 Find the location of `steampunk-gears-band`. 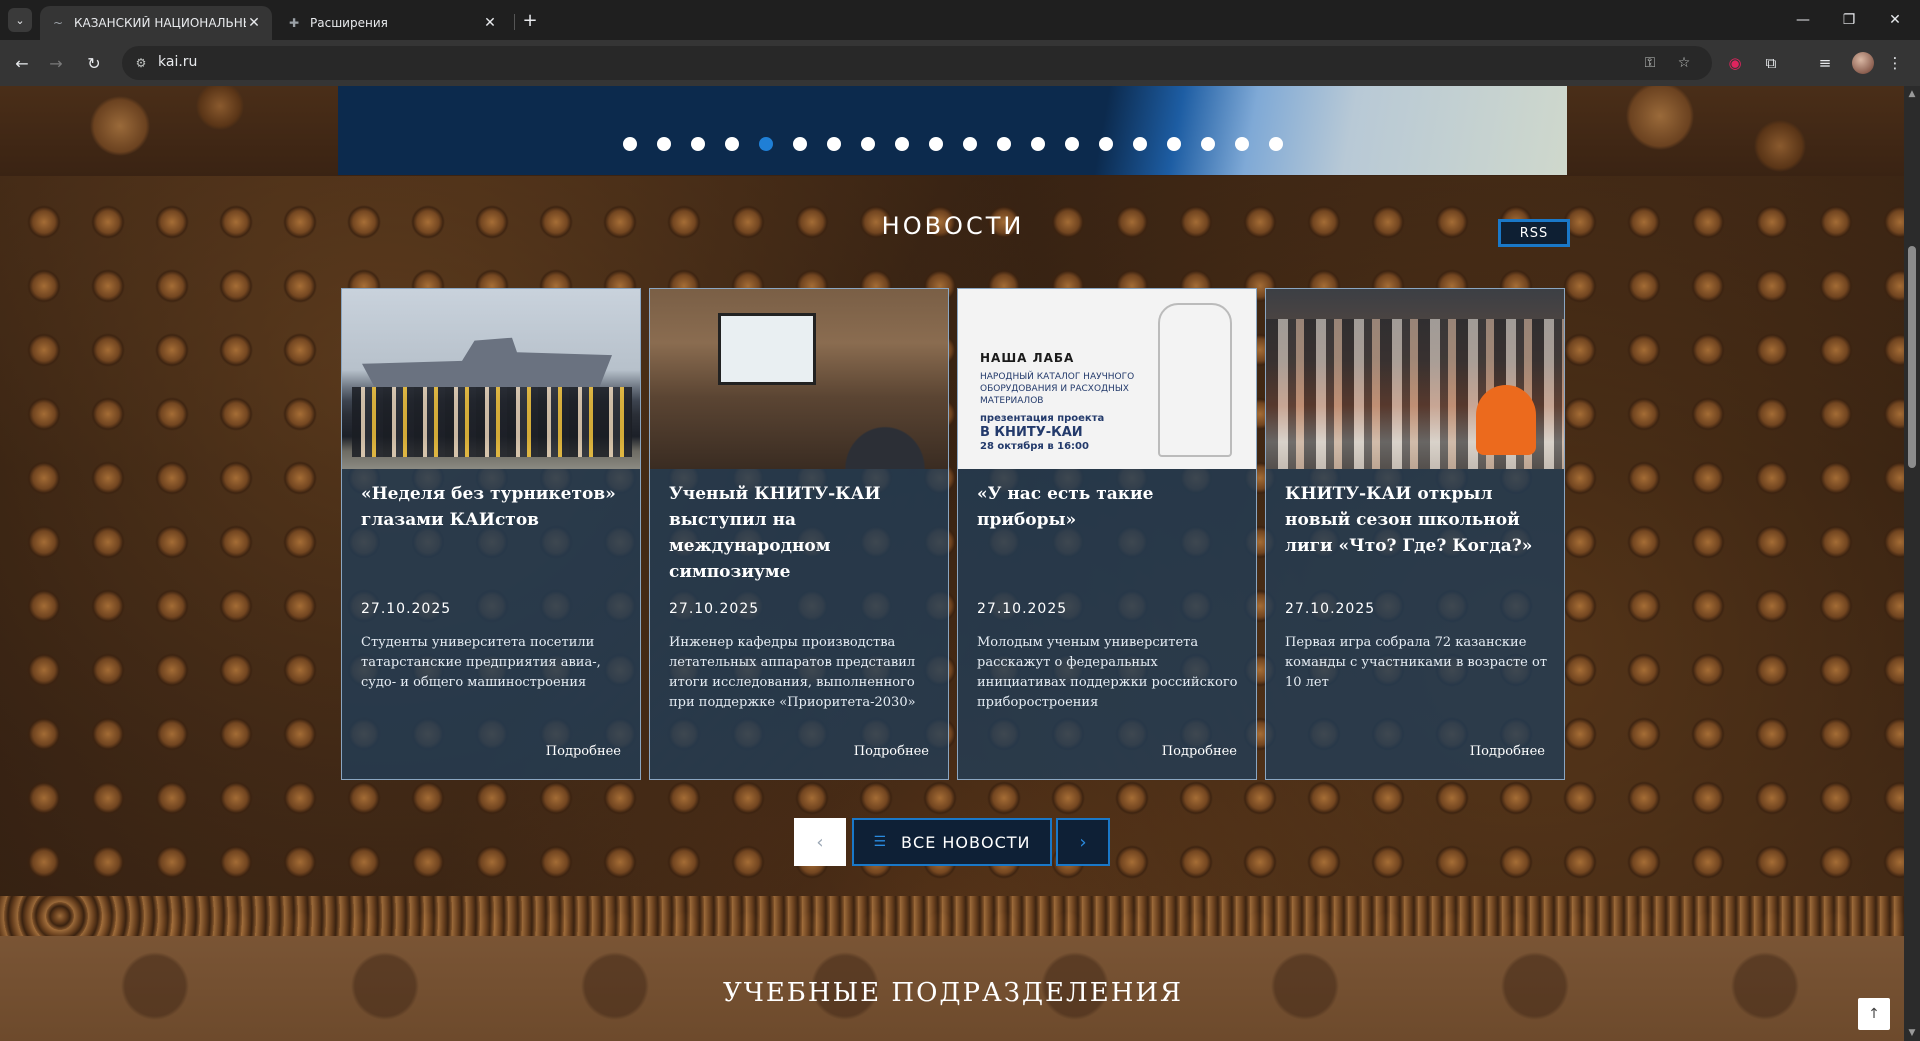

steampunk-gears-band is located at coordinates (952, 916).